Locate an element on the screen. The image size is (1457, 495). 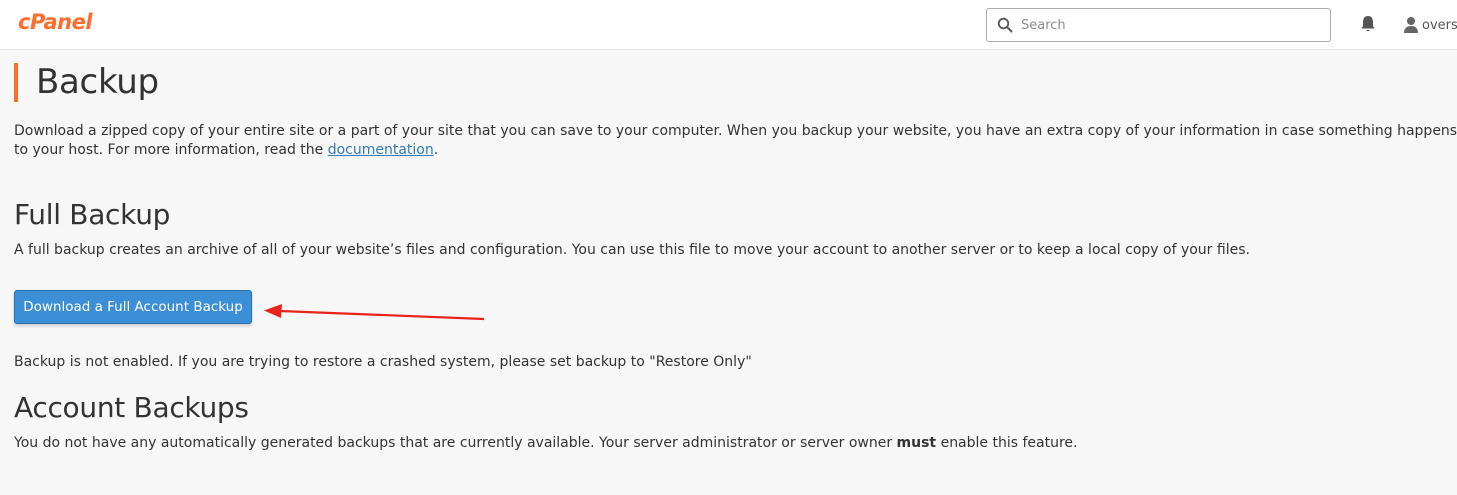
title-accent-bar is located at coordinates (16, 82).